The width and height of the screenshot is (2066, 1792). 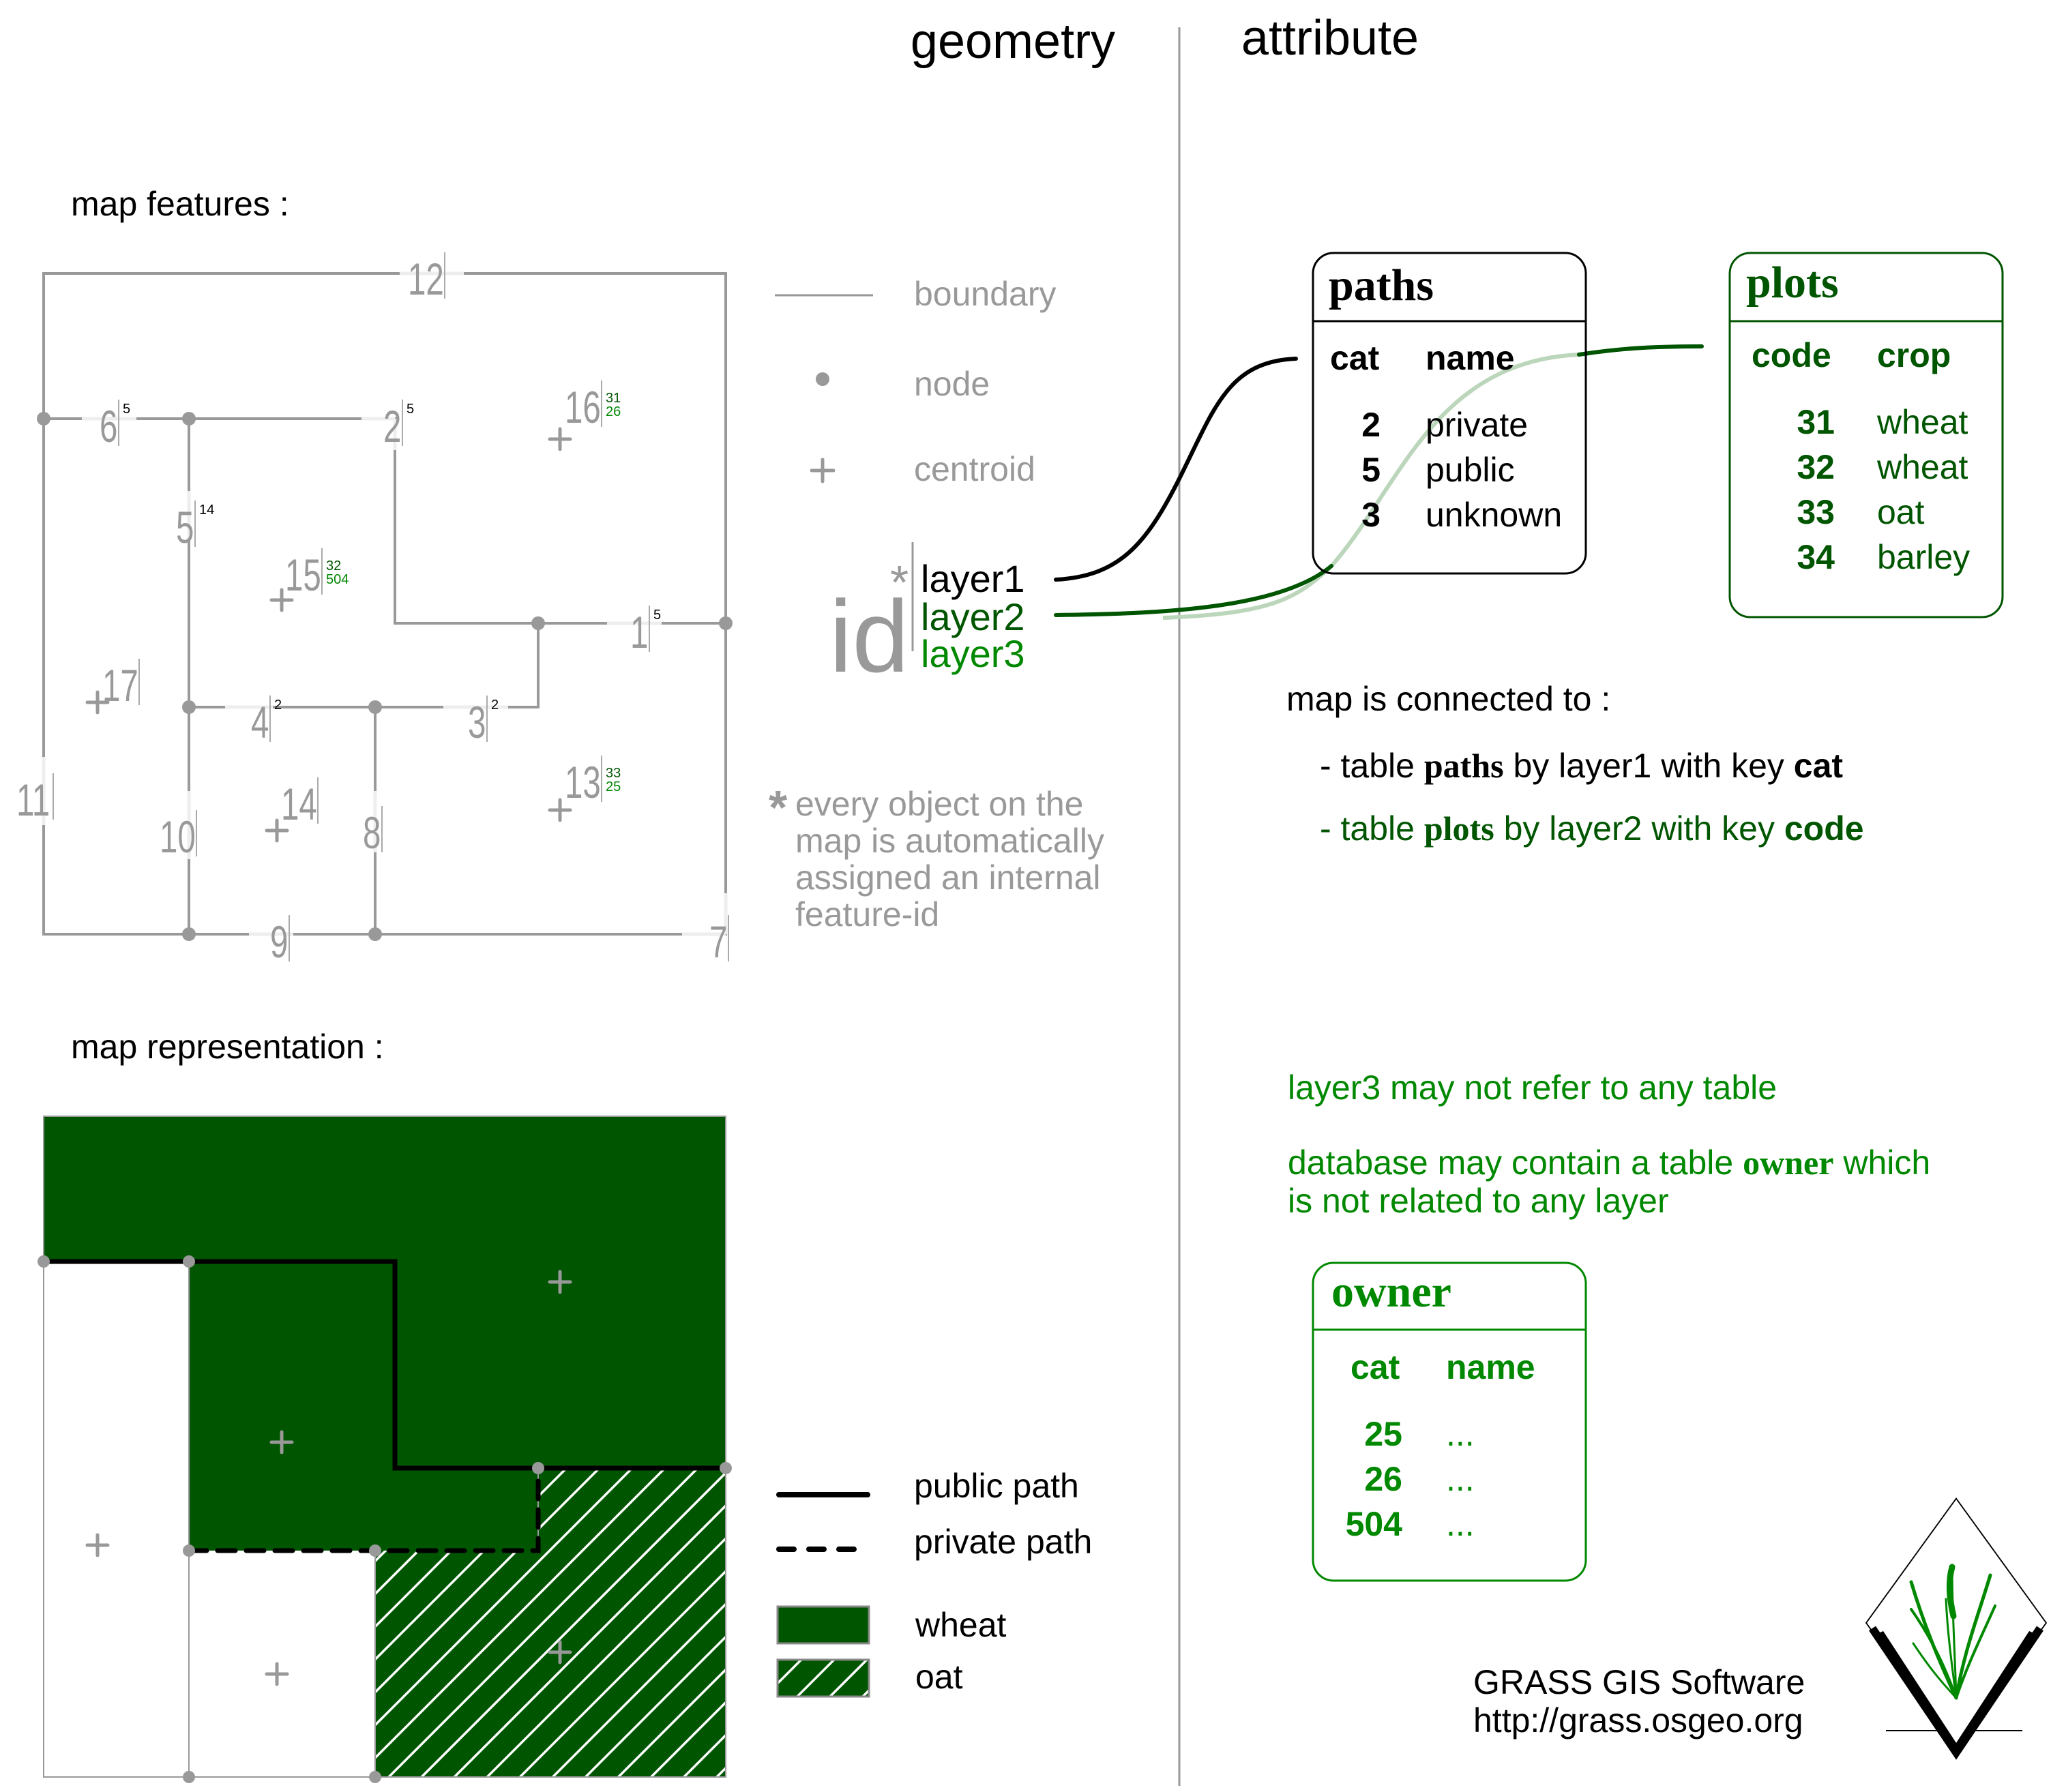 What do you see at coordinates (1819, 766) in the screenshot?
I see `key-name: cat` at bounding box center [1819, 766].